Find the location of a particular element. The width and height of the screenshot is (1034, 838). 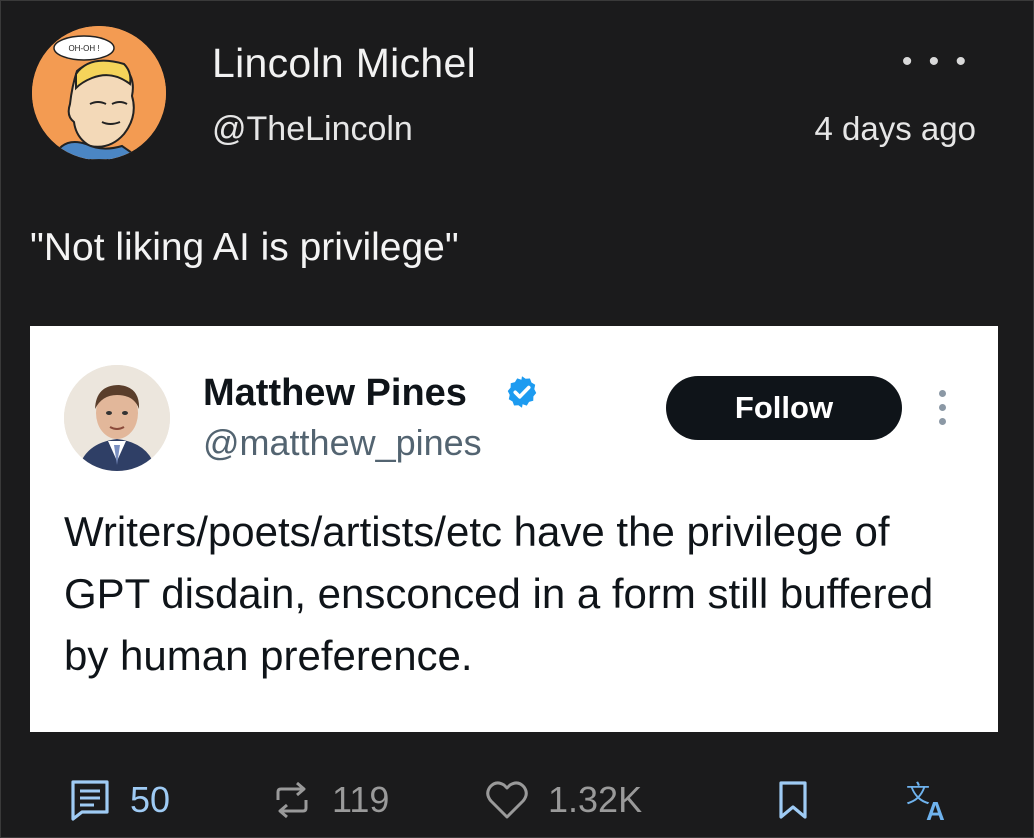

portrait-avatar-image is located at coordinates (117, 418).